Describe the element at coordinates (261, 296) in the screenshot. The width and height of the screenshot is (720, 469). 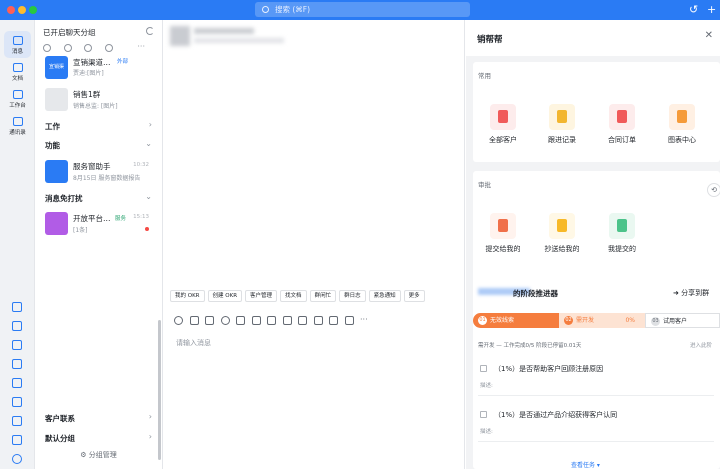
I see `quick-customer-manage: 客户管理` at that location.